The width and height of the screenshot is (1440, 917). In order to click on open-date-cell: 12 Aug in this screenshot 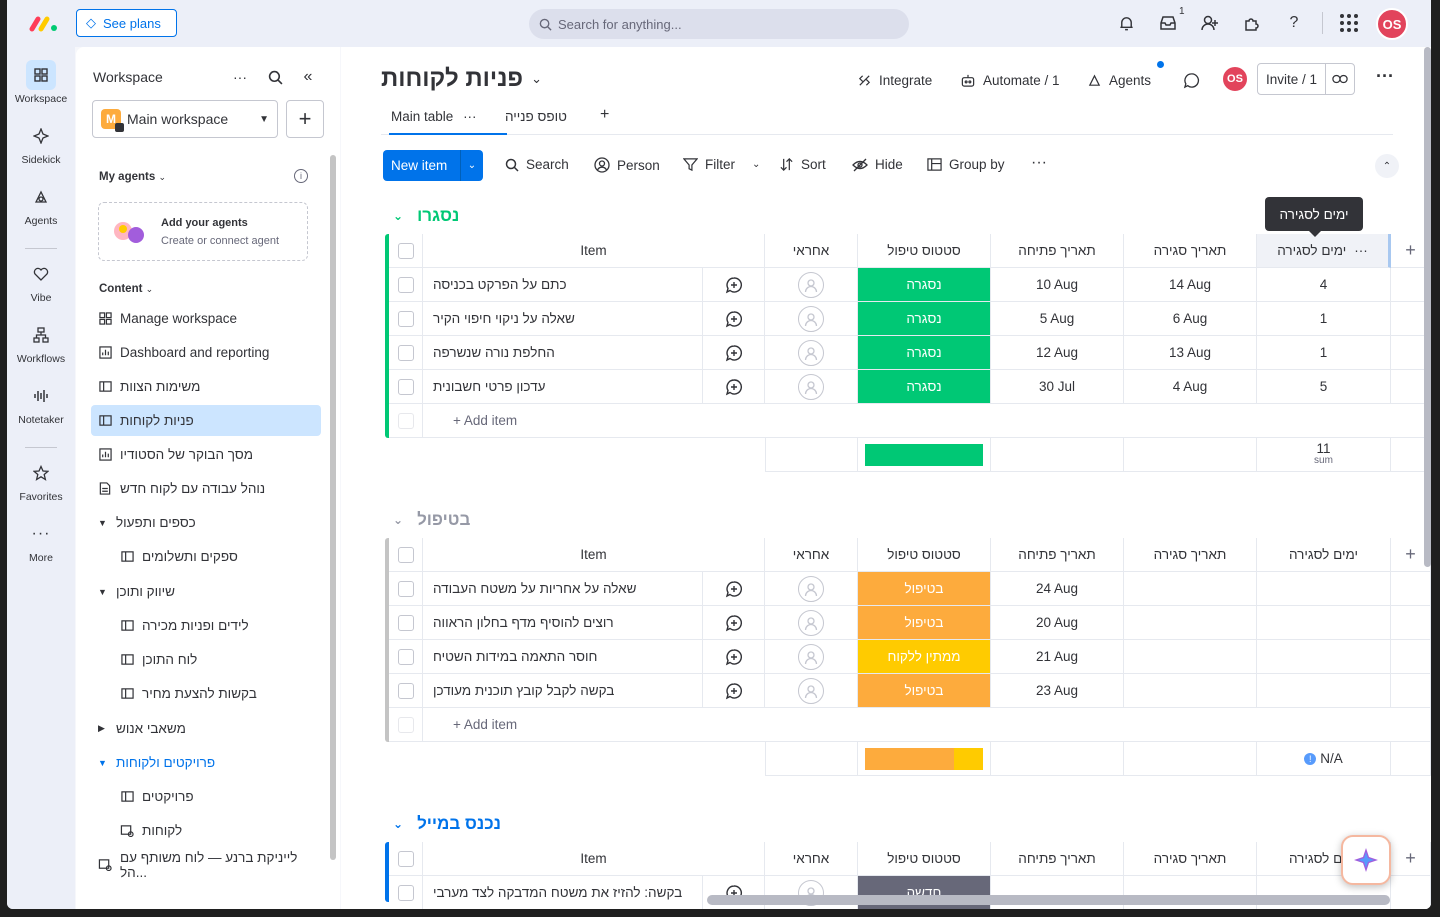, I will do `click(1057, 353)`.